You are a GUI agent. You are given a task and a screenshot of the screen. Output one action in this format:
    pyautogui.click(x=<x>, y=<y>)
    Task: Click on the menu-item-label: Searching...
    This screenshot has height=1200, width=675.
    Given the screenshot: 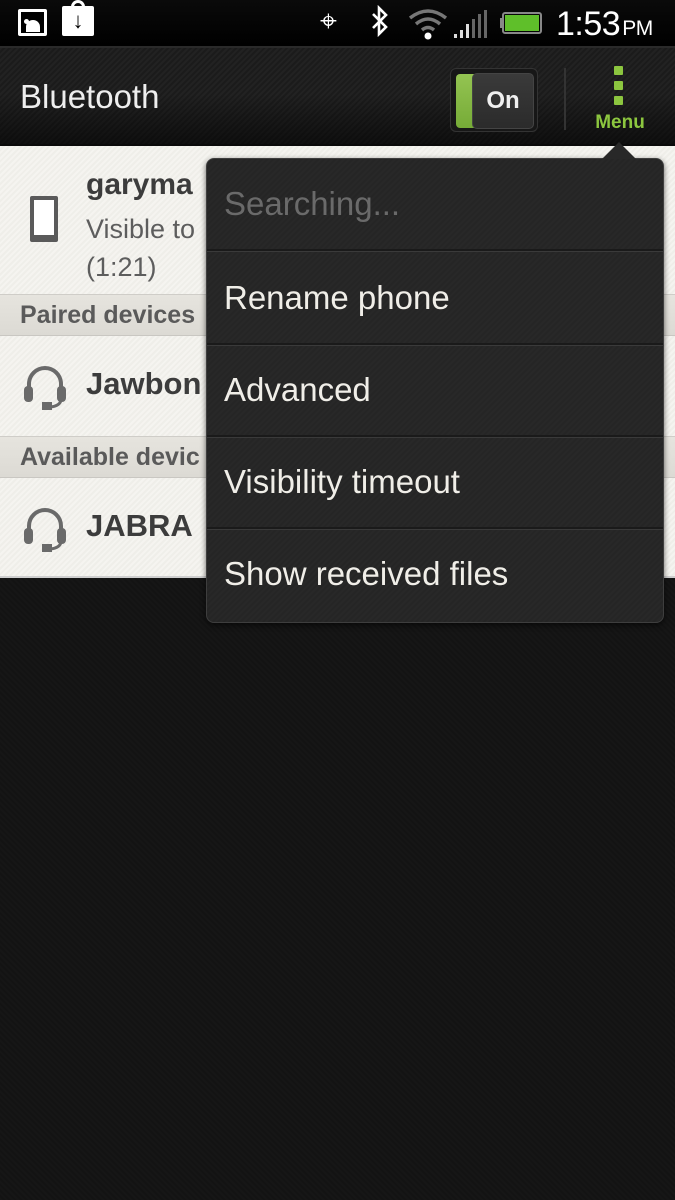 What is the action you would take?
    pyautogui.click(x=312, y=203)
    